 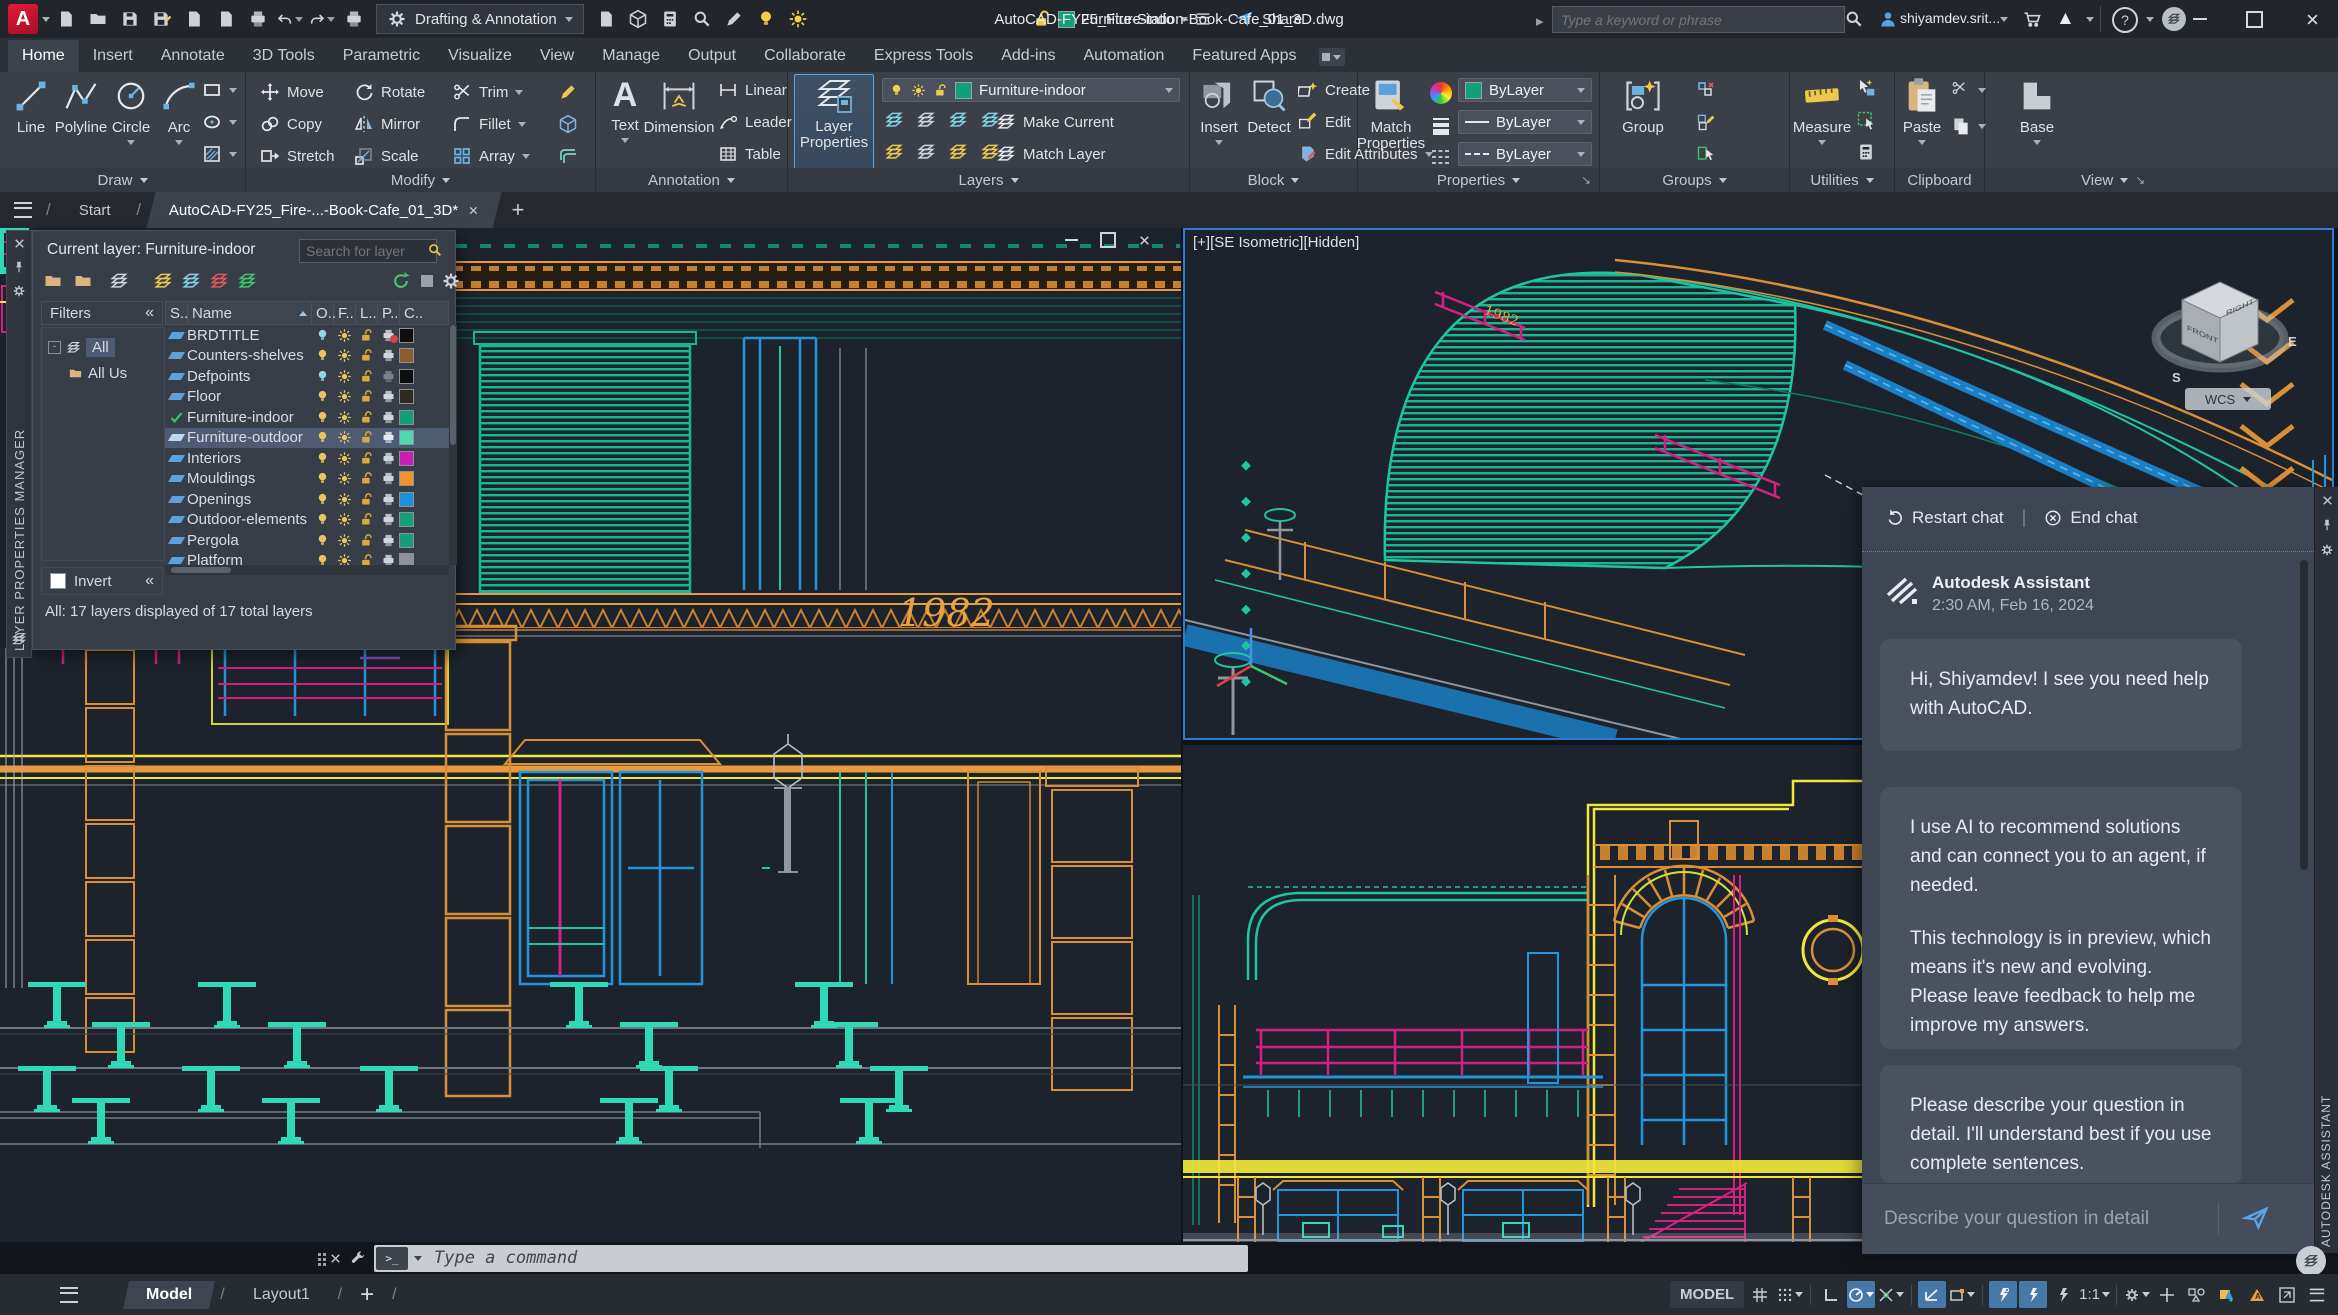 I want to click on detect-button: Detect, so click(x=1269, y=106).